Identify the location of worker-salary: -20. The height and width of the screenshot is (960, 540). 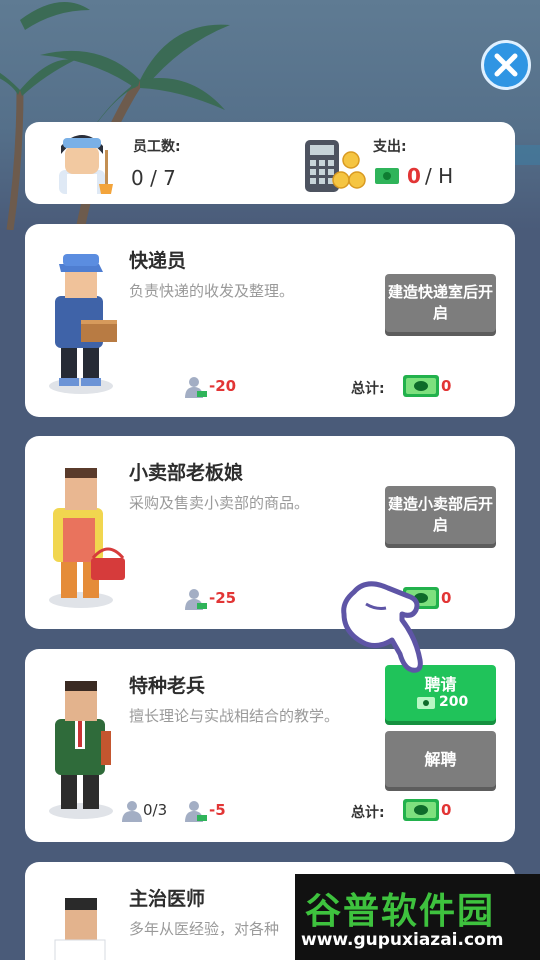
(223, 386).